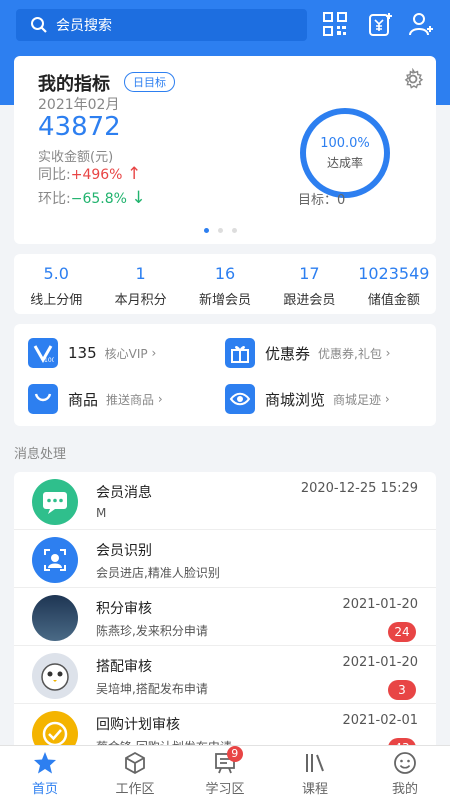  I want to click on arrow-down-icon: ↓, so click(138, 198).